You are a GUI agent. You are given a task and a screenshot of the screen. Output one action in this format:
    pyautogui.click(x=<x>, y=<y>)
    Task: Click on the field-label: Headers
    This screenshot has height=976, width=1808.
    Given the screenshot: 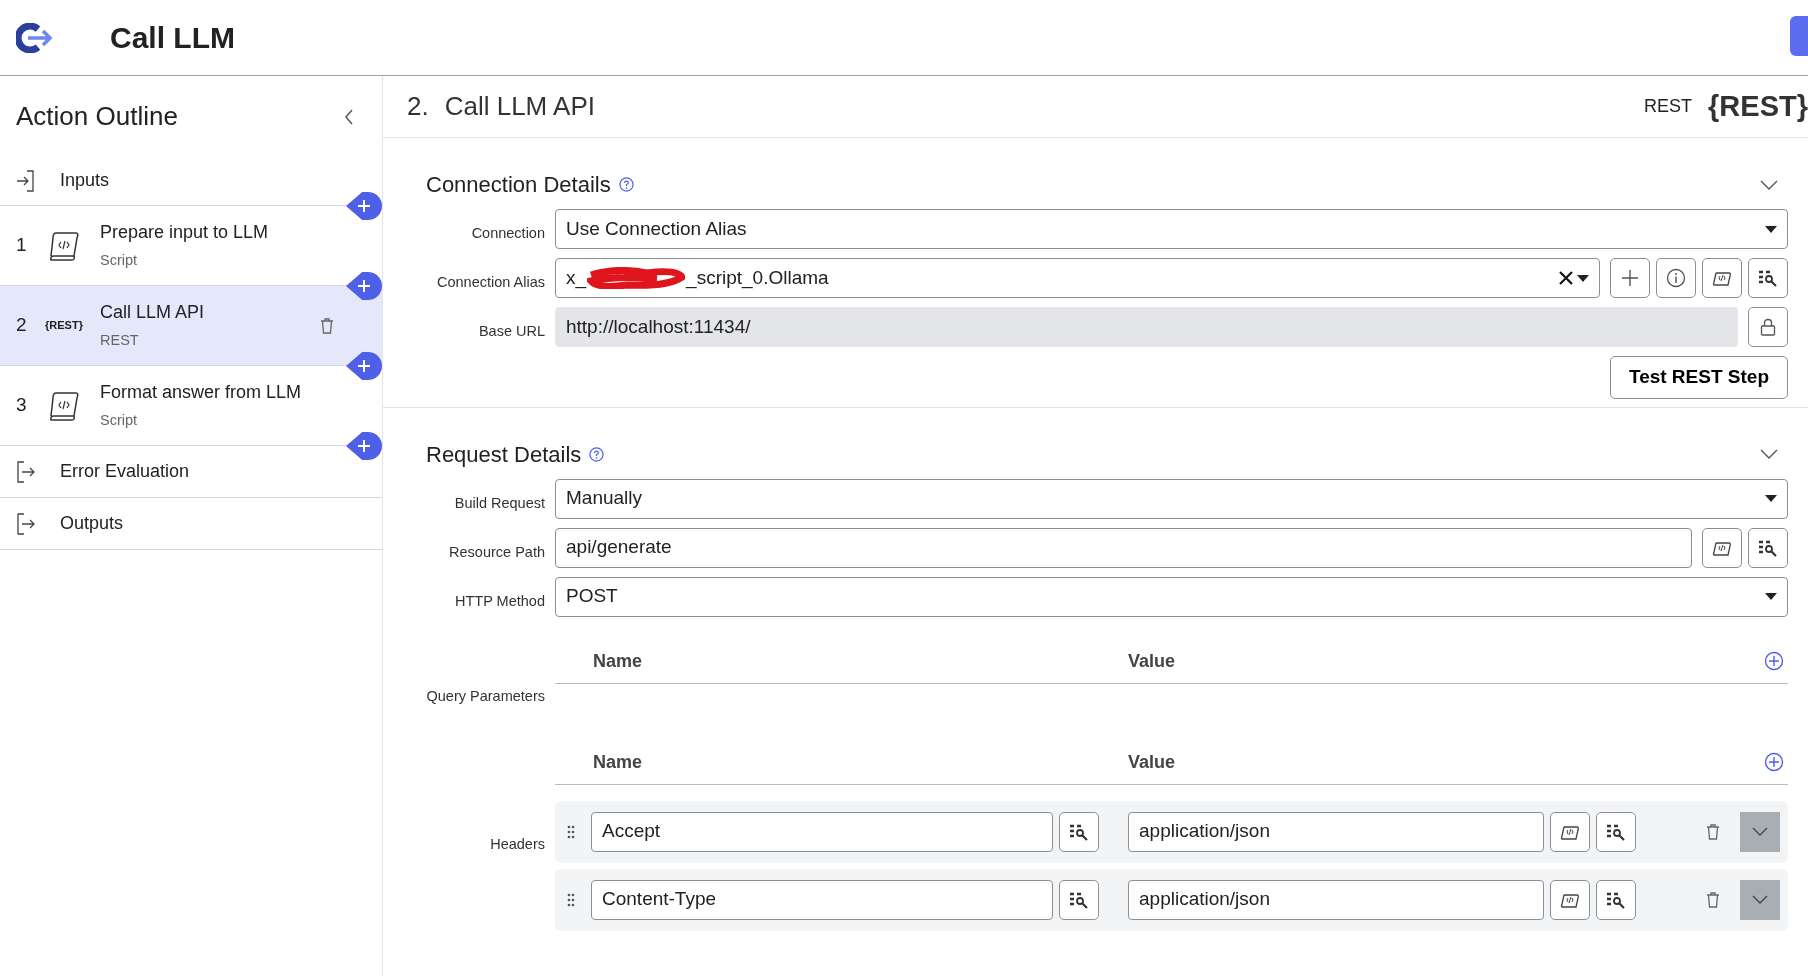 What is the action you would take?
    pyautogui.click(x=517, y=844)
    